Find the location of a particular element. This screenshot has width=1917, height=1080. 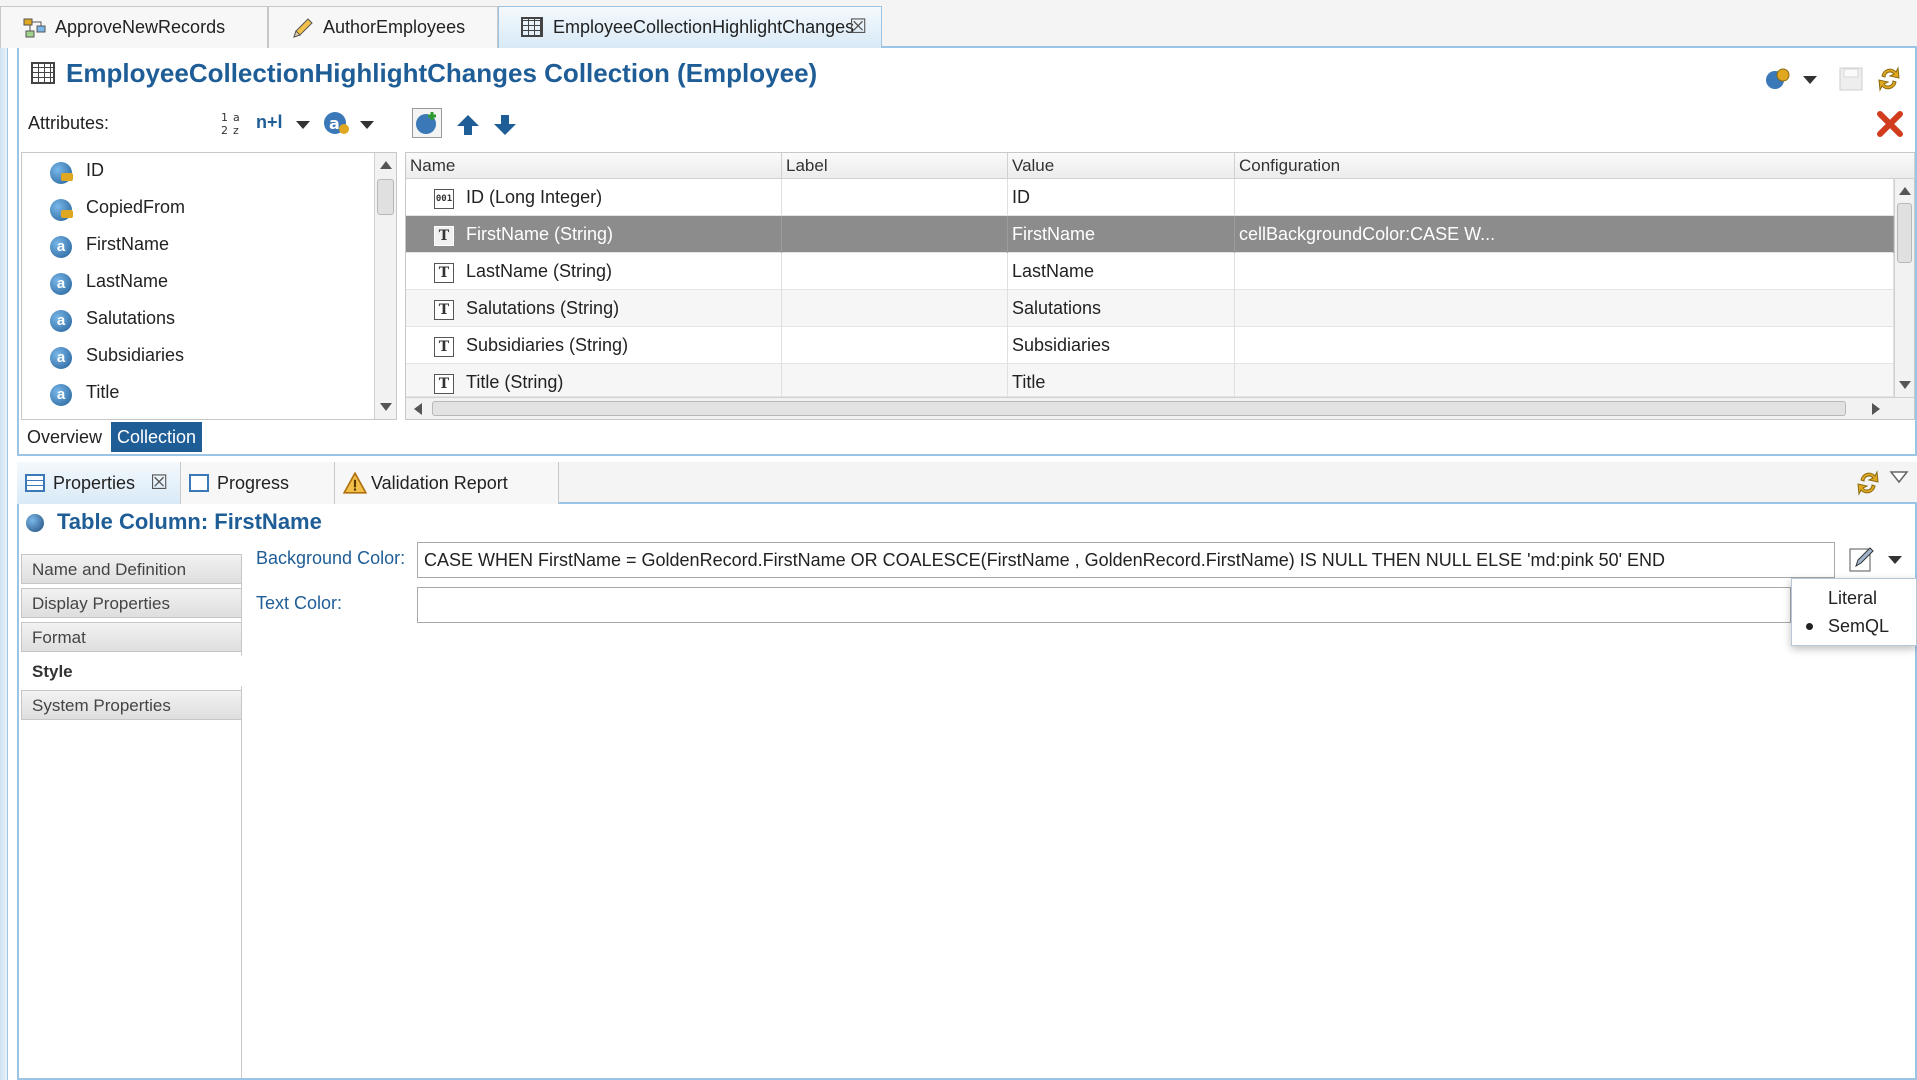

column-header-label: Label is located at coordinates (895, 166).